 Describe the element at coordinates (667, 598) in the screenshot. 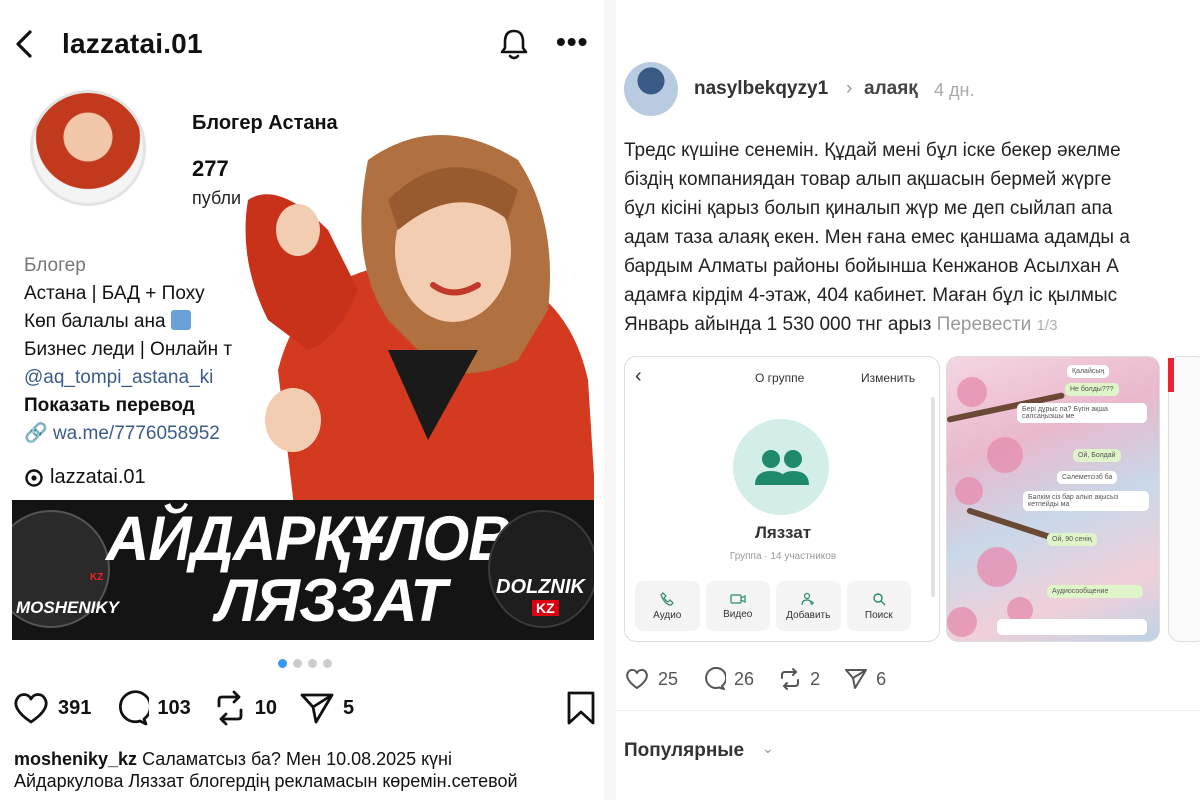

I see `phone-icon` at that location.